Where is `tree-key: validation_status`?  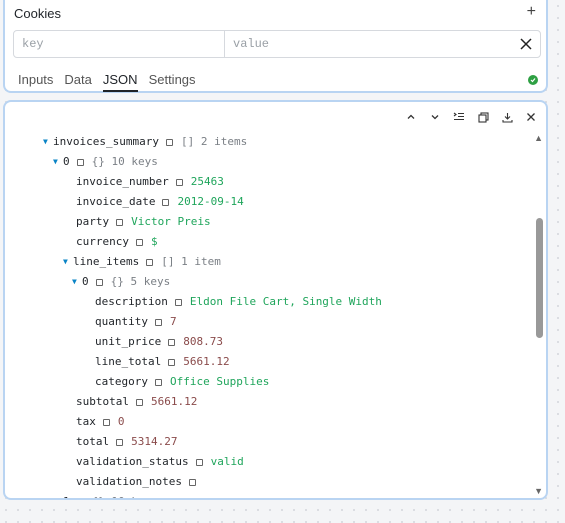 tree-key: validation_status is located at coordinates (132, 461).